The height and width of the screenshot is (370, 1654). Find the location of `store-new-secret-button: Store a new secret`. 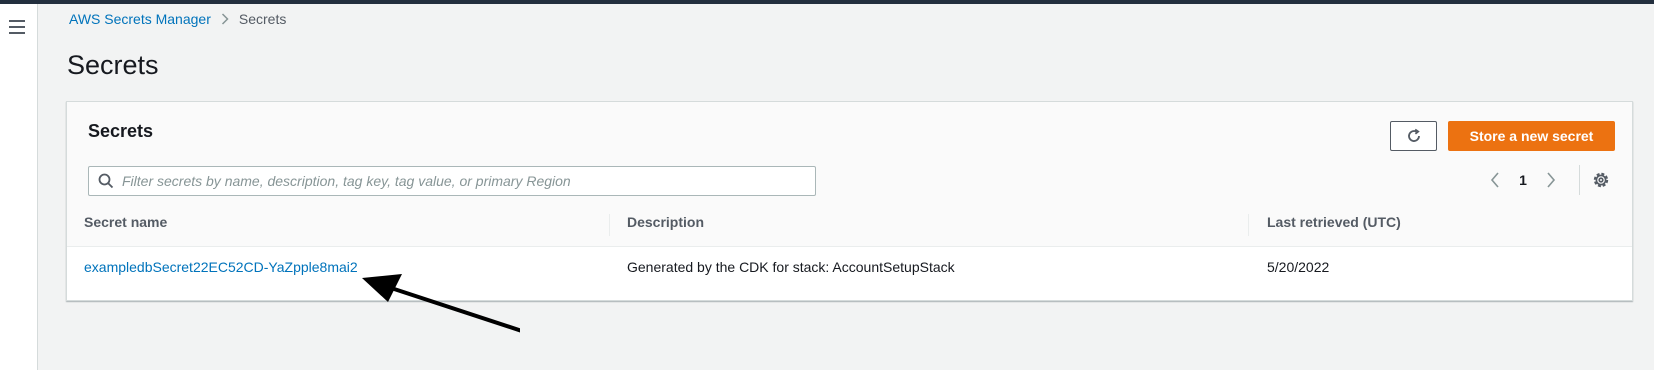

store-new-secret-button: Store a new secret is located at coordinates (1531, 136).